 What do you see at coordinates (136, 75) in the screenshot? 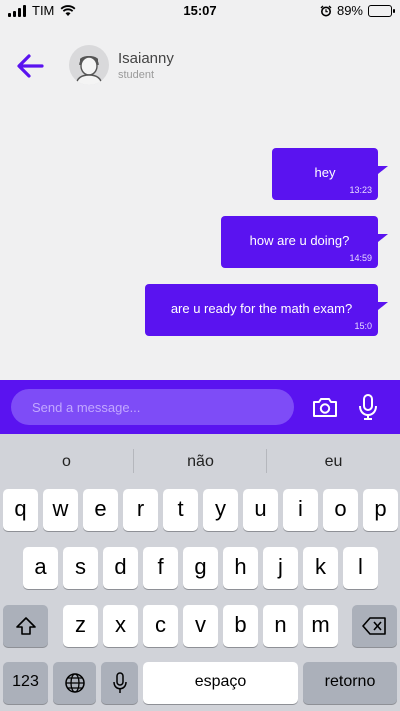
I see `contact-role: student` at bounding box center [136, 75].